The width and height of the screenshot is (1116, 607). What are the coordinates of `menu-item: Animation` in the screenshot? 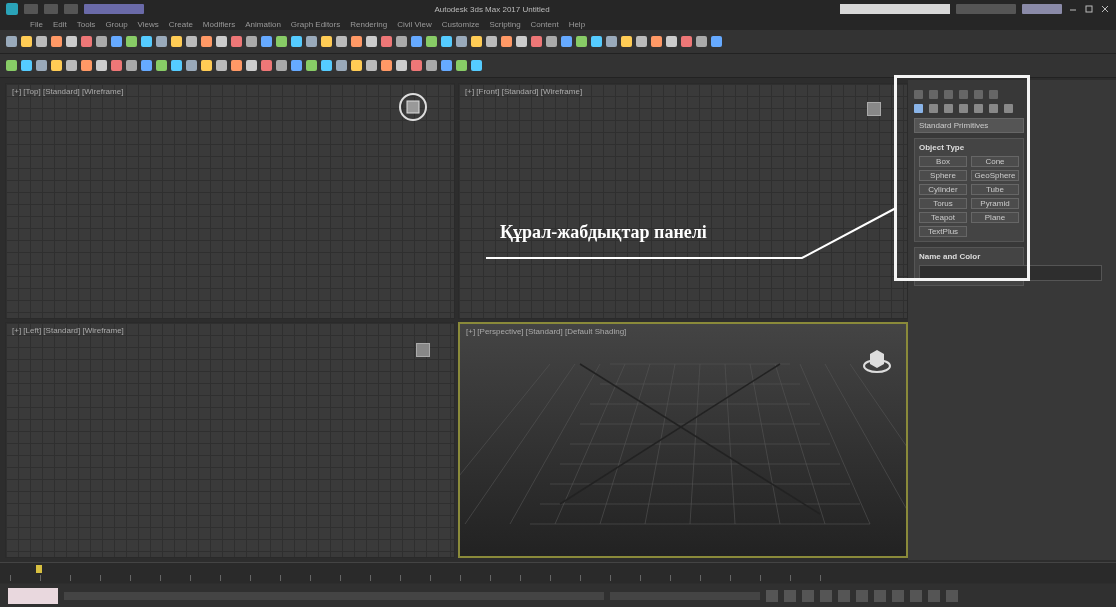 It's located at (263, 24).